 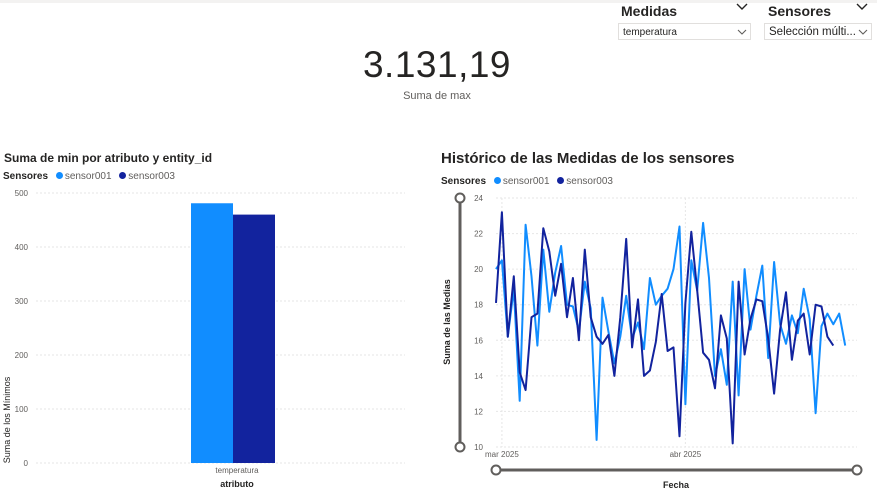 I want to click on bar-x-tick-label: temperatura, so click(x=237, y=470).